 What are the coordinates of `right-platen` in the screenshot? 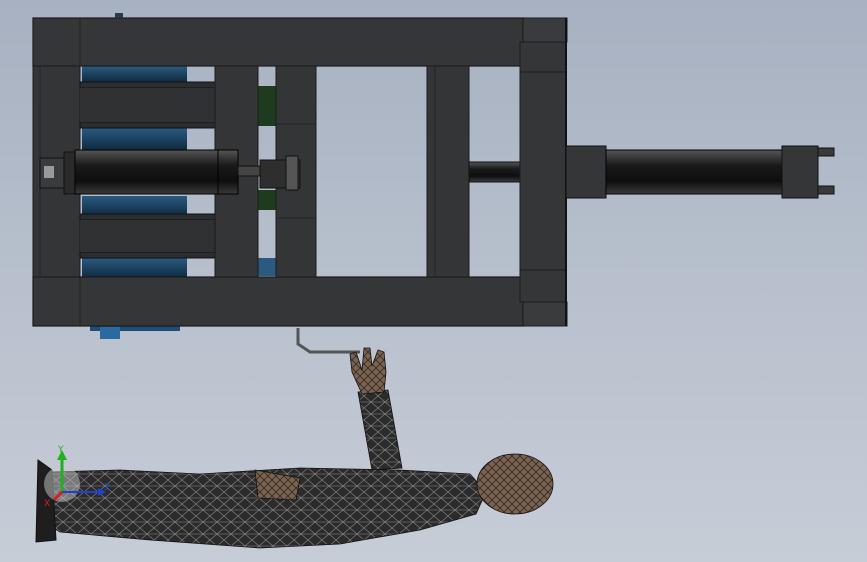 It's located at (543, 172).